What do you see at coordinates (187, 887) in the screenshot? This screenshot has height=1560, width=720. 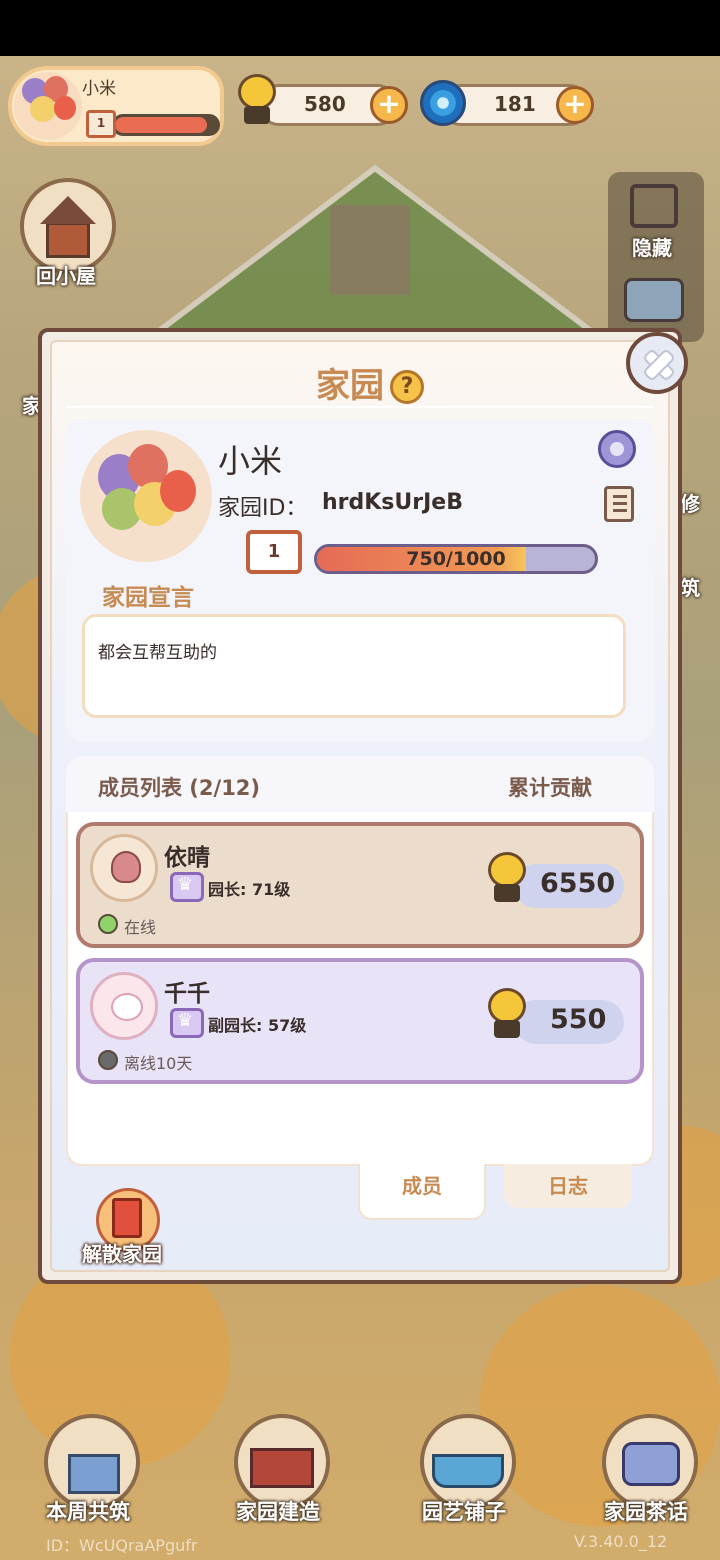 I see `leader-crown-icon` at bounding box center [187, 887].